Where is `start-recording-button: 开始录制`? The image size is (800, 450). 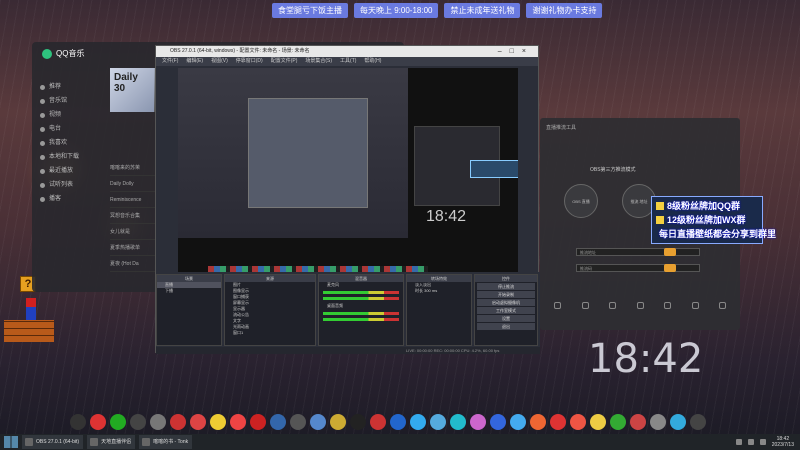
start-recording-button: 开始录制 is located at coordinates (506, 294).